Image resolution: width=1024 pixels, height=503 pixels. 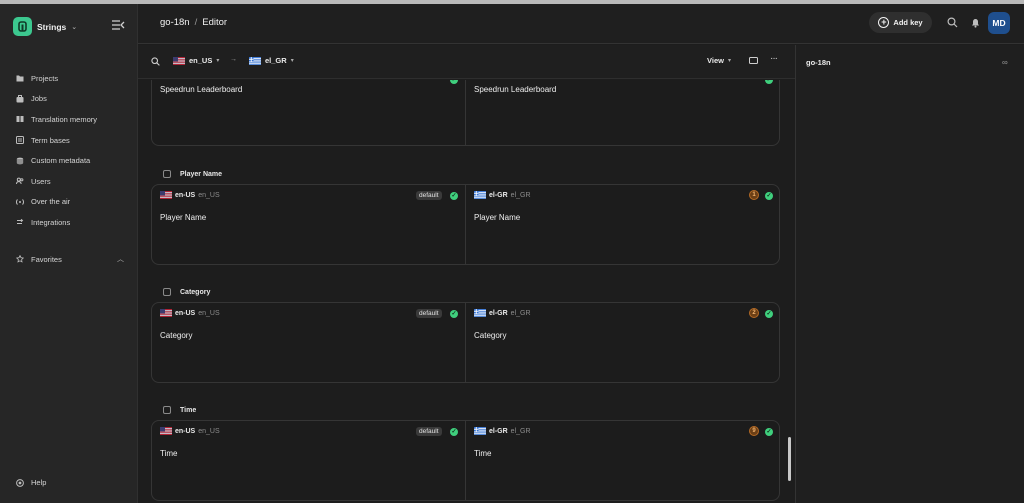 What do you see at coordinates (69, 119) in the screenshot?
I see `sidebar-item-translation-memory: Translation memory` at bounding box center [69, 119].